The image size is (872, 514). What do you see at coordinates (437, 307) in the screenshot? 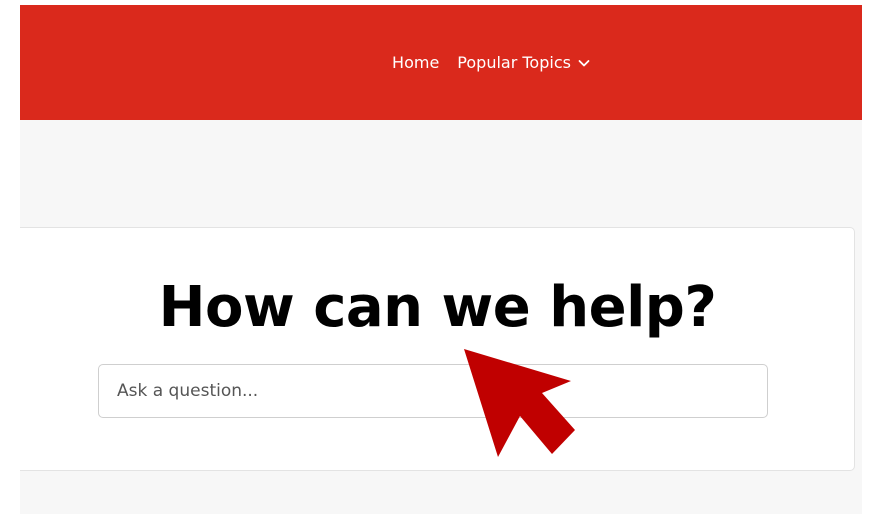
I see `page-title: How can we help?` at bounding box center [437, 307].